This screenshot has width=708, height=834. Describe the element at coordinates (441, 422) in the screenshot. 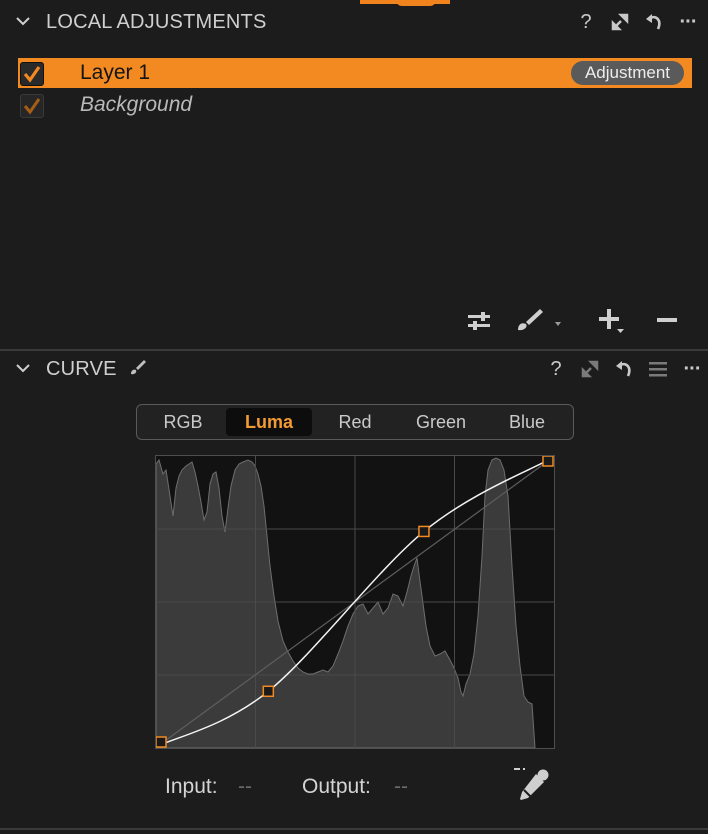

I see `tab-green: Green` at that location.